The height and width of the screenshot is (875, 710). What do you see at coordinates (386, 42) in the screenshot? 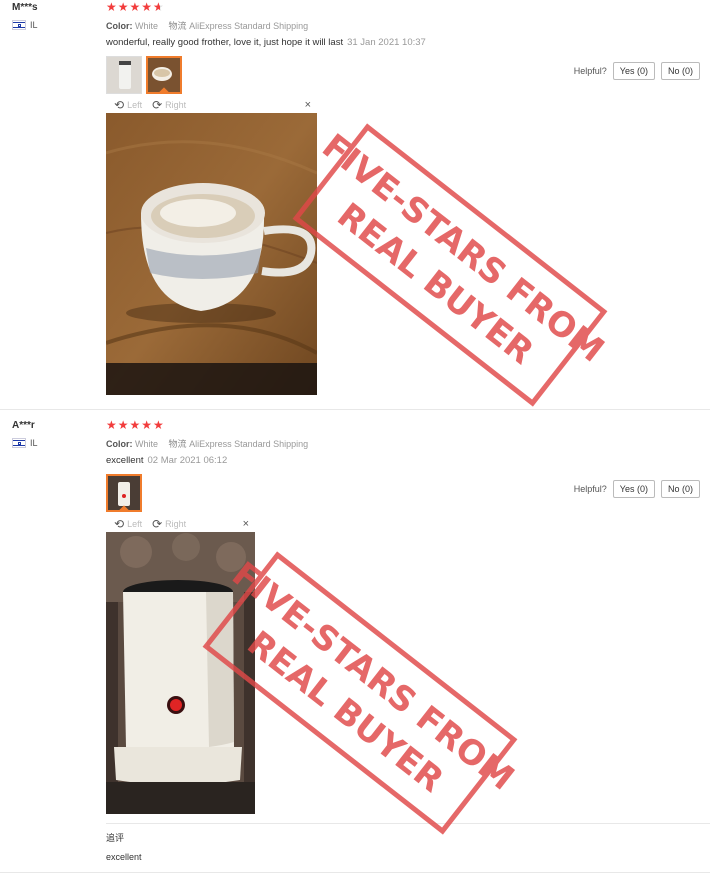
I see `review-date: 31 Jan 2021 10:37` at bounding box center [386, 42].